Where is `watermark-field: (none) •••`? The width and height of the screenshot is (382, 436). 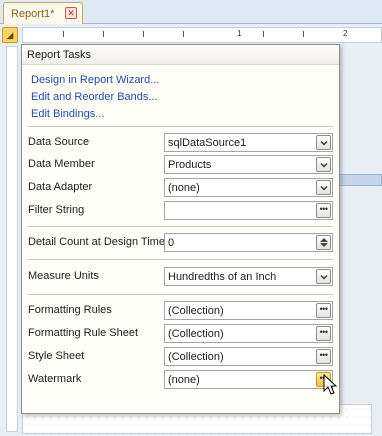 watermark-field: (none) ••• is located at coordinates (248, 379).